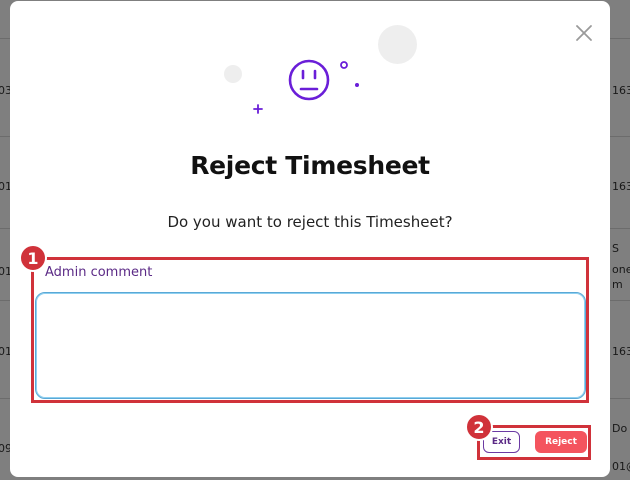 Image resolution: width=630 pixels, height=480 pixels. I want to click on annotation-badge-2: 2, so click(479, 427).